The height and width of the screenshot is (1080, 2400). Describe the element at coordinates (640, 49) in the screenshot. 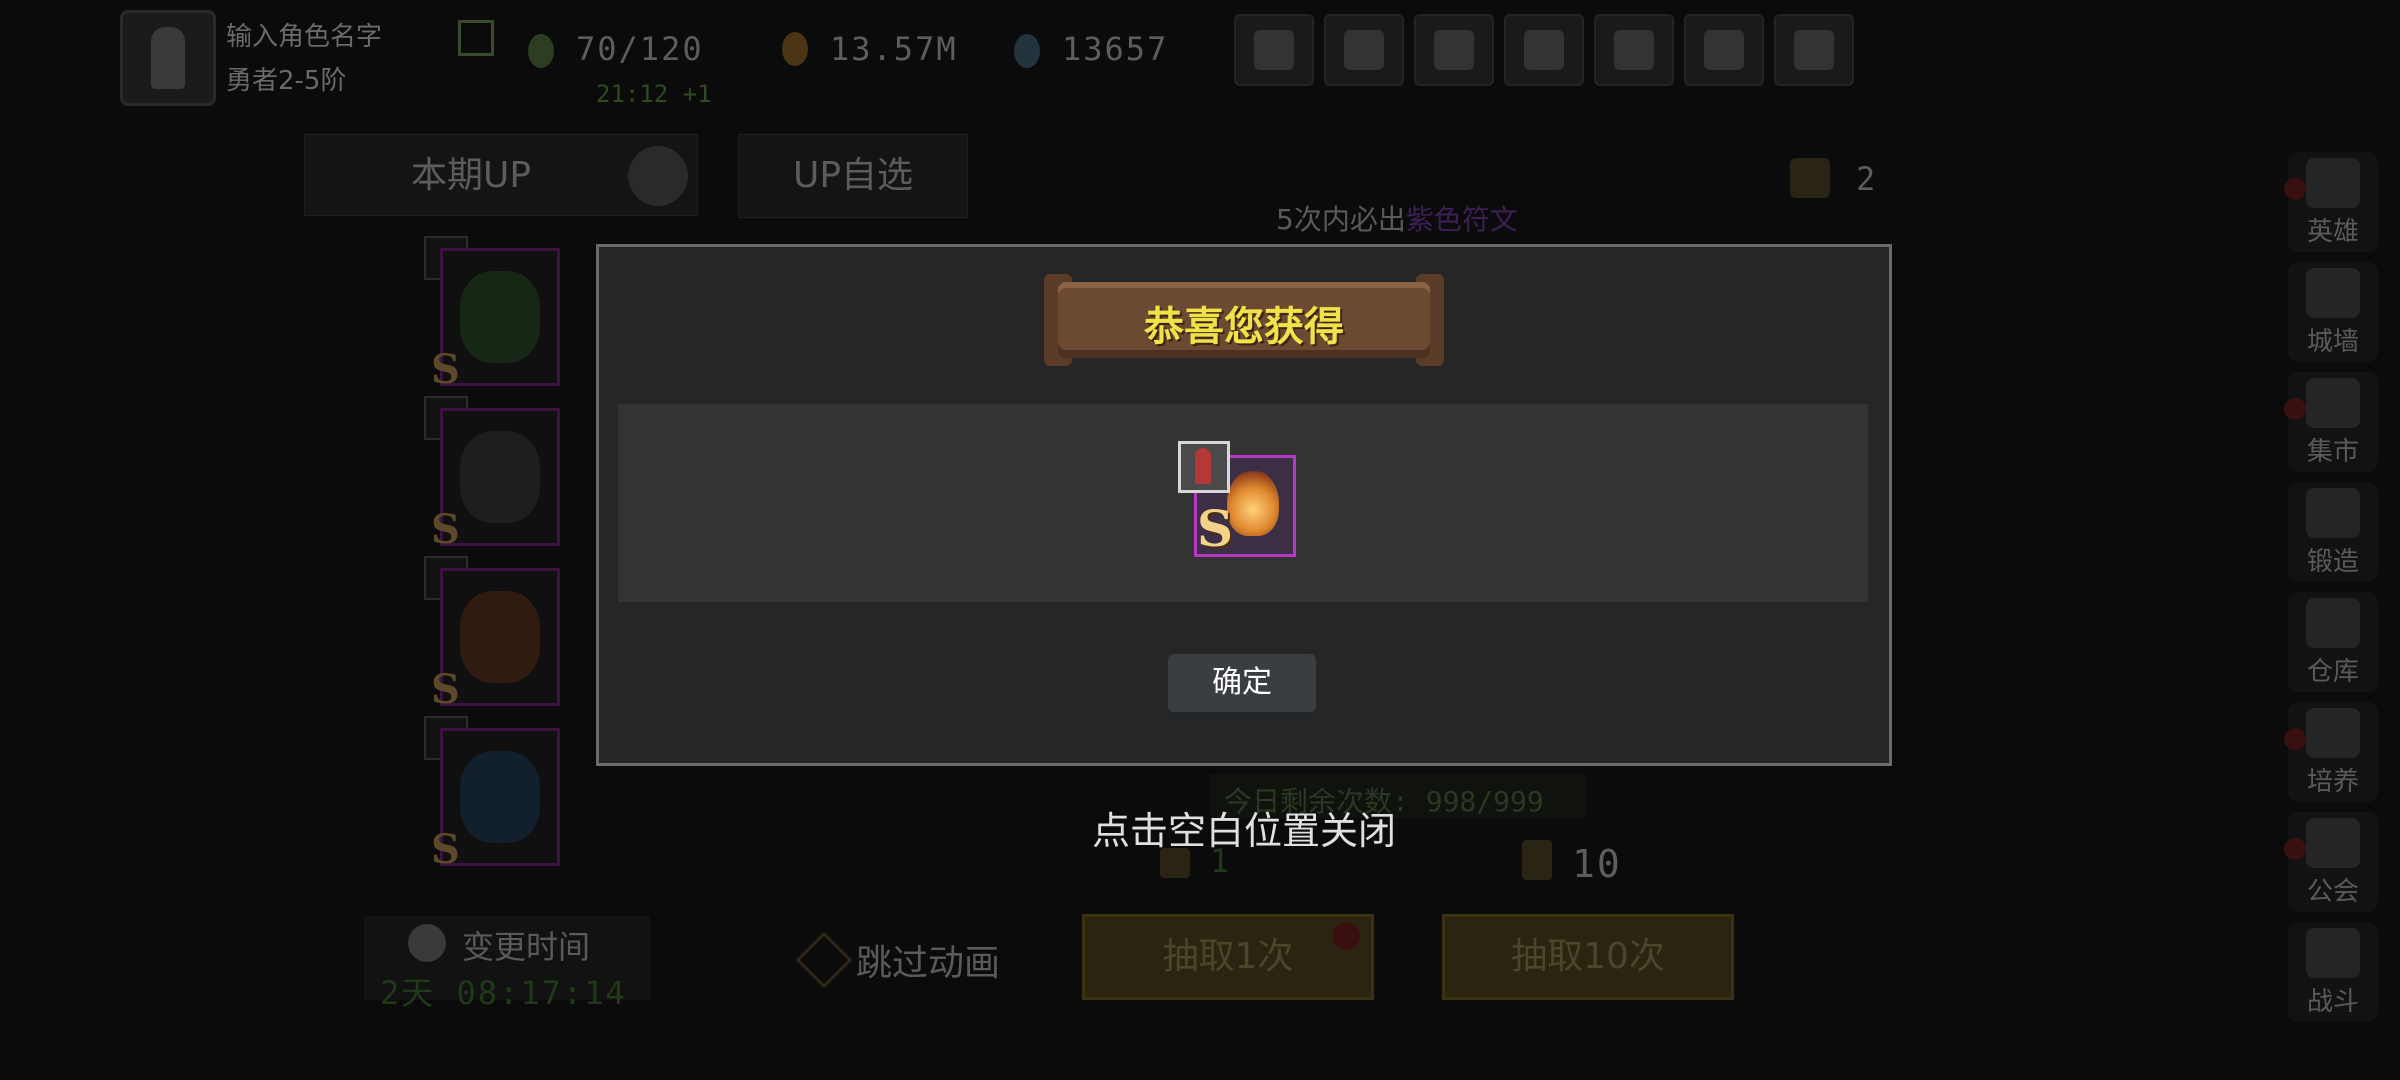

I see `stamina-value: 70/120` at that location.